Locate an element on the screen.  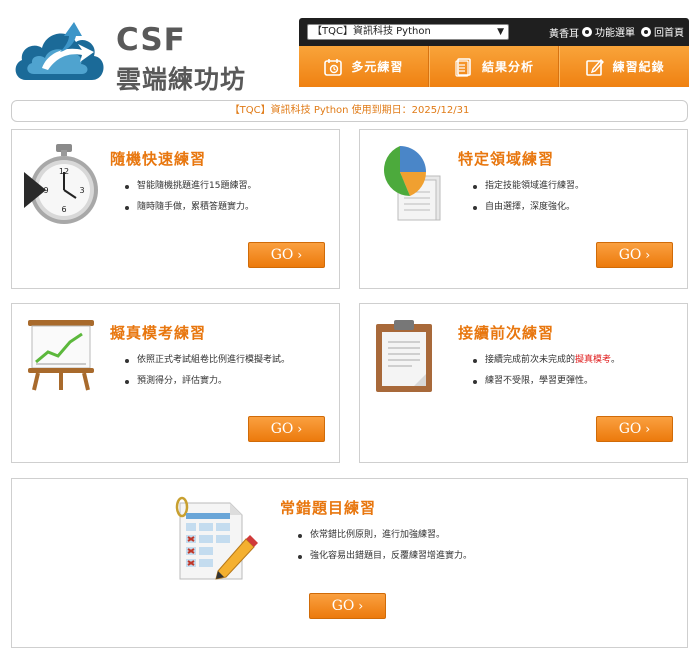
random-practice-go-button: GO › is located at coordinates (286, 255).